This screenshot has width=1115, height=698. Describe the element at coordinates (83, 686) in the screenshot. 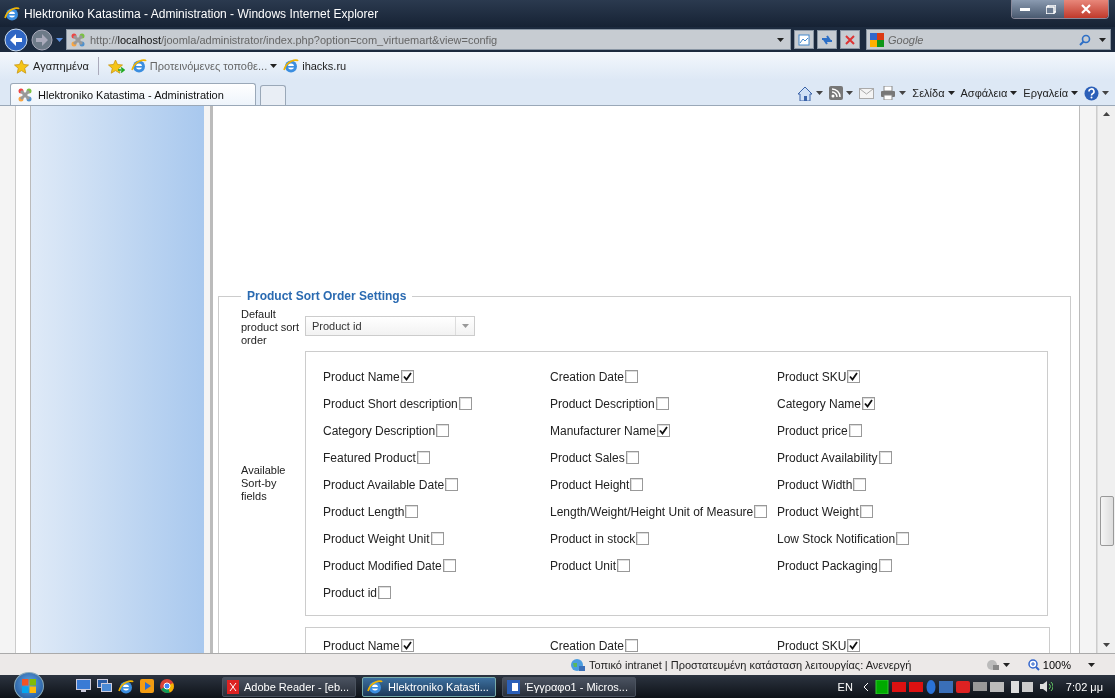

I see `show-desktop-button` at that location.